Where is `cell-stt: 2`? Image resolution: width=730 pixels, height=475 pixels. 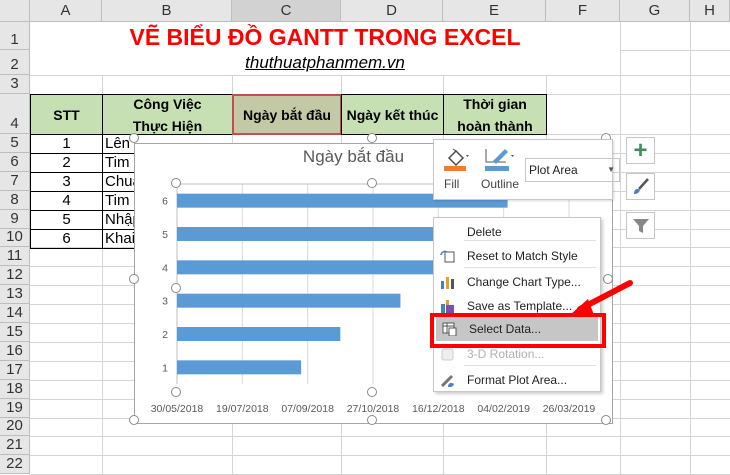 cell-stt: 2 is located at coordinates (66, 163).